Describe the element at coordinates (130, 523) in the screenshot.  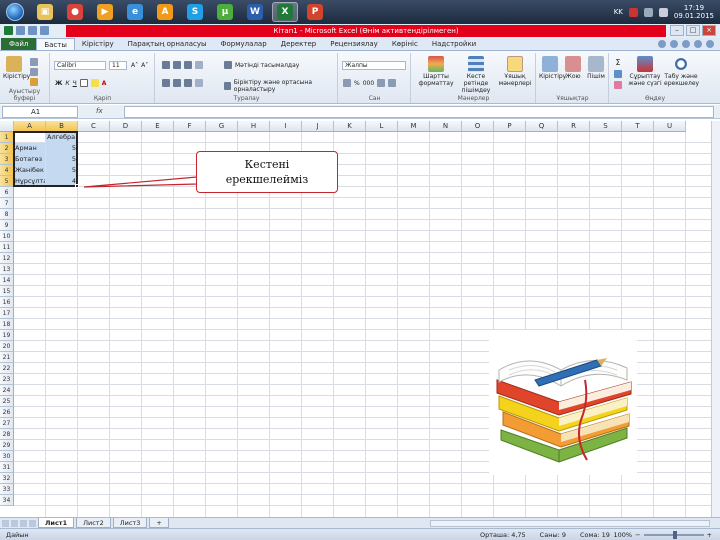
I see `sheet-tab: Лист3` at that location.